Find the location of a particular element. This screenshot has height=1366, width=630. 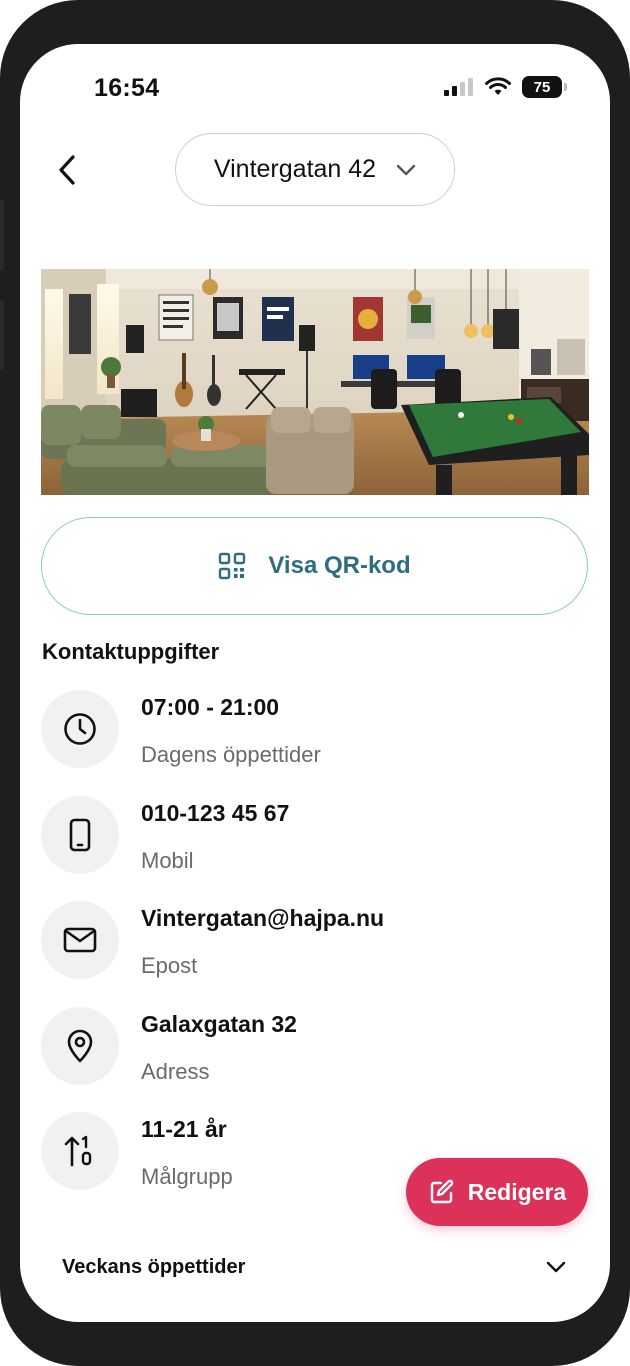

battery-level: 75 is located at coordinates (542, 87).